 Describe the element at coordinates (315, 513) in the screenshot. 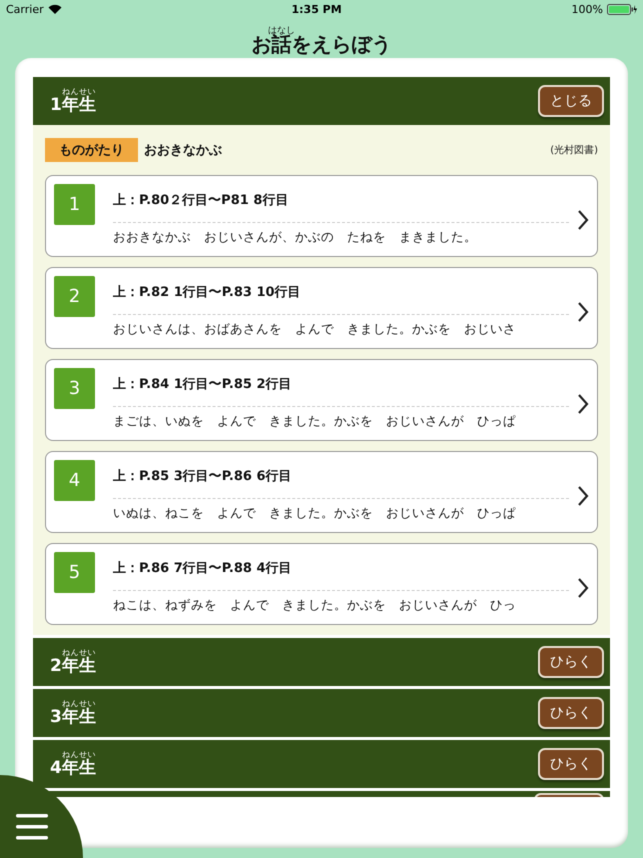

I see `section-excerpt: いぬは、ねこを よんで きました。かぶを おじいさんが ひっぱ` at that location.